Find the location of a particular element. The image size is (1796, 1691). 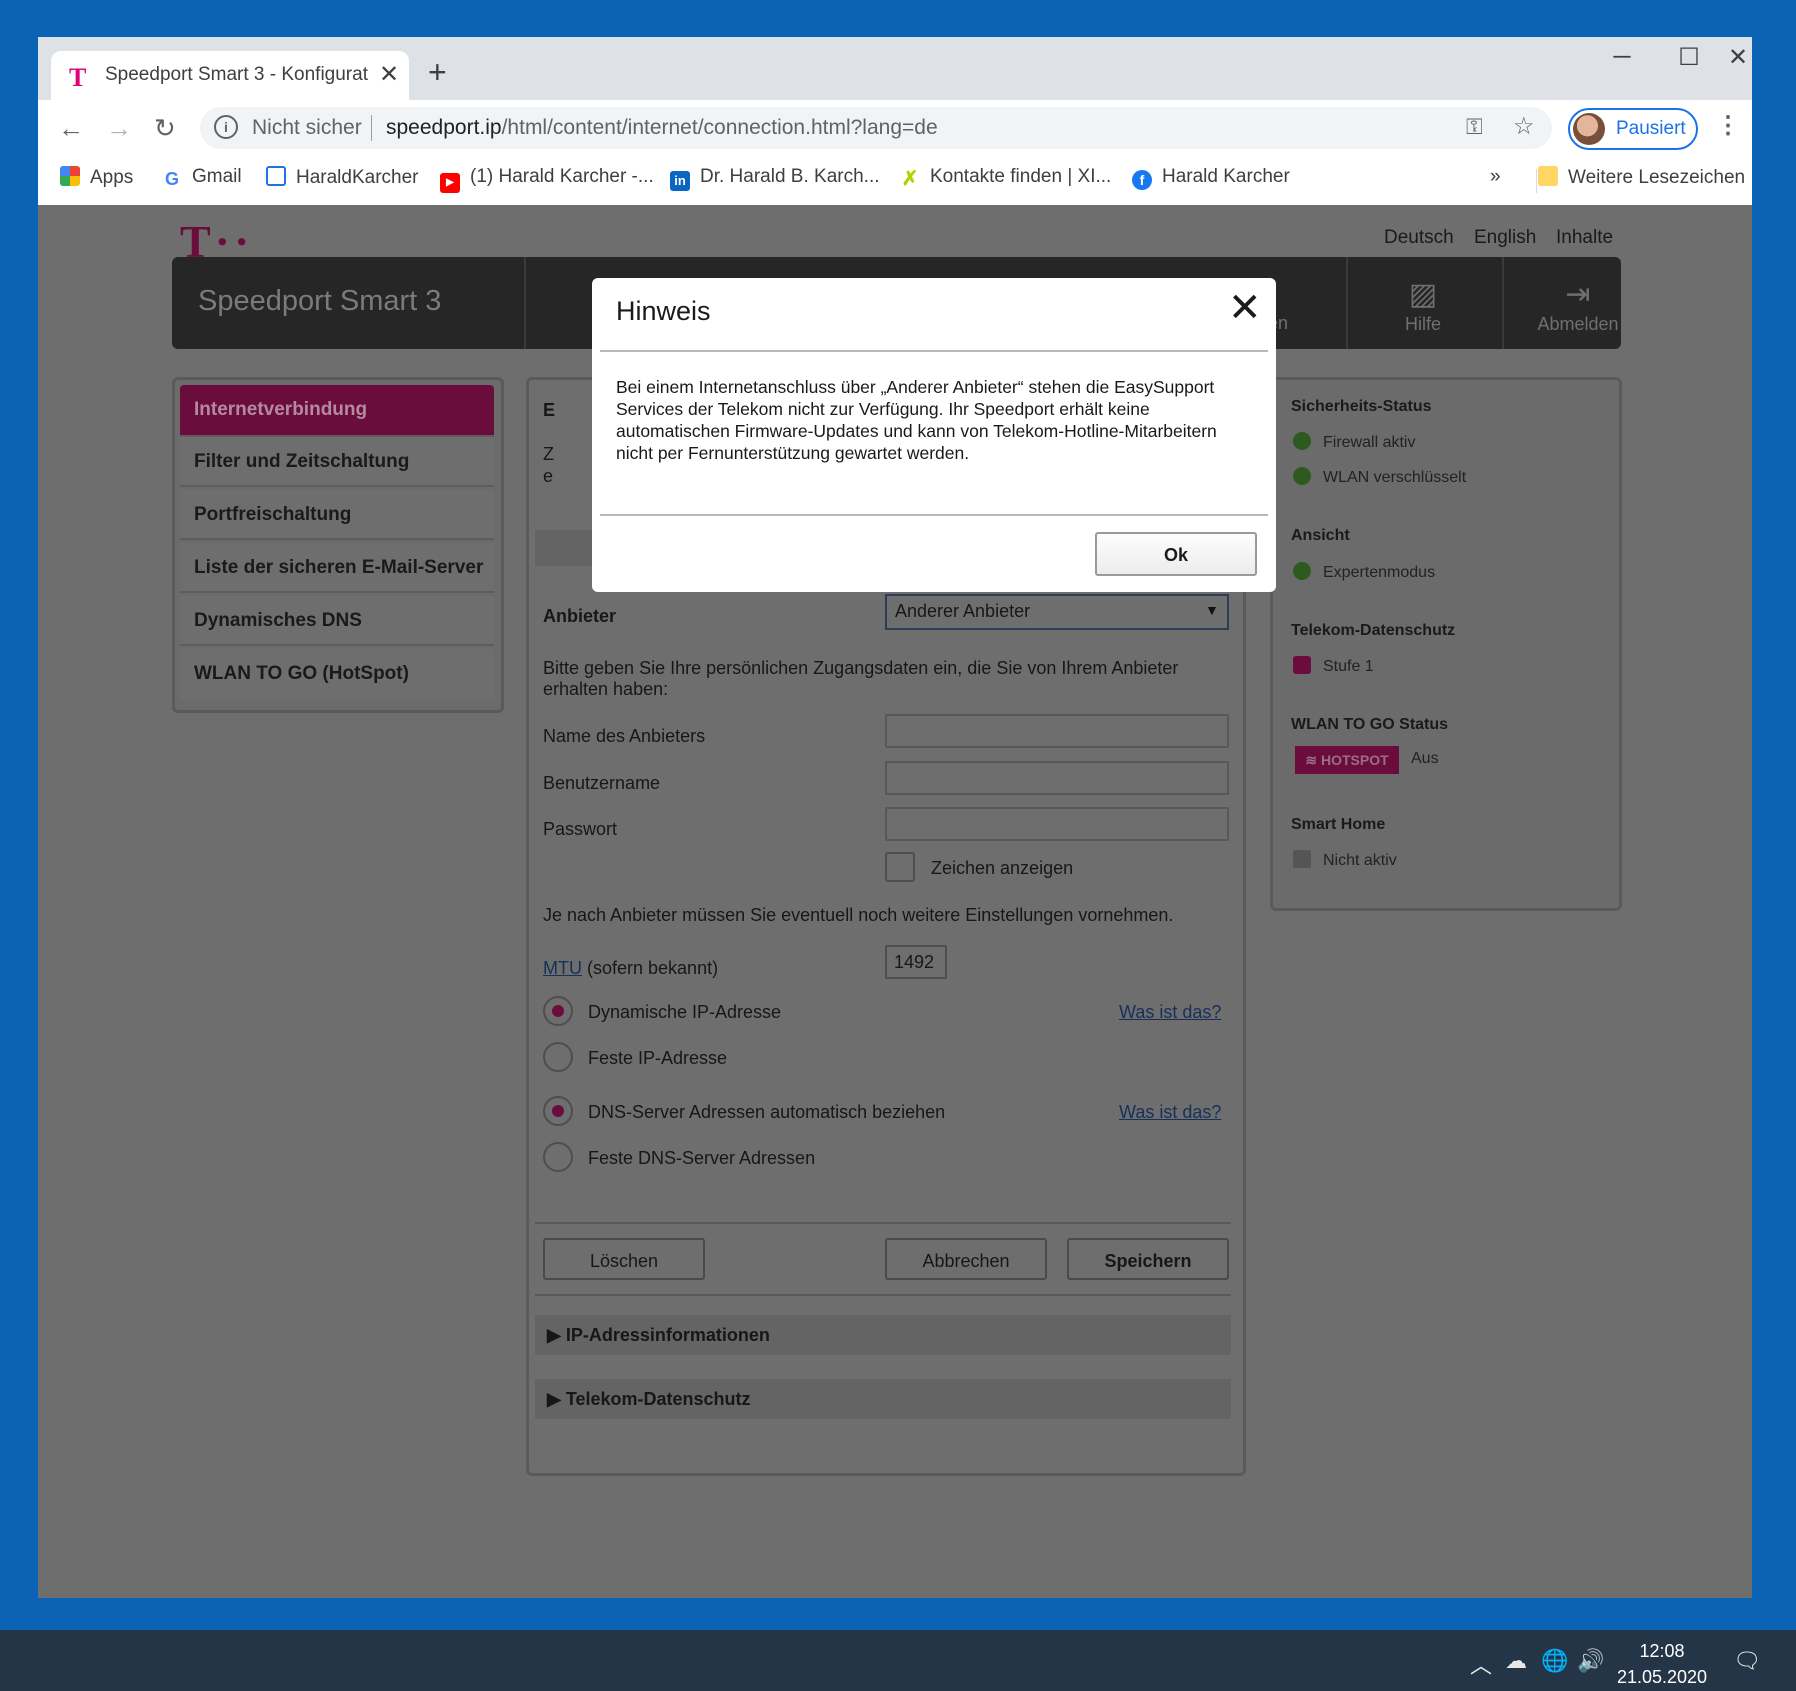

notifications-icon: 🗨 is located at coordinates (1747, 1661).